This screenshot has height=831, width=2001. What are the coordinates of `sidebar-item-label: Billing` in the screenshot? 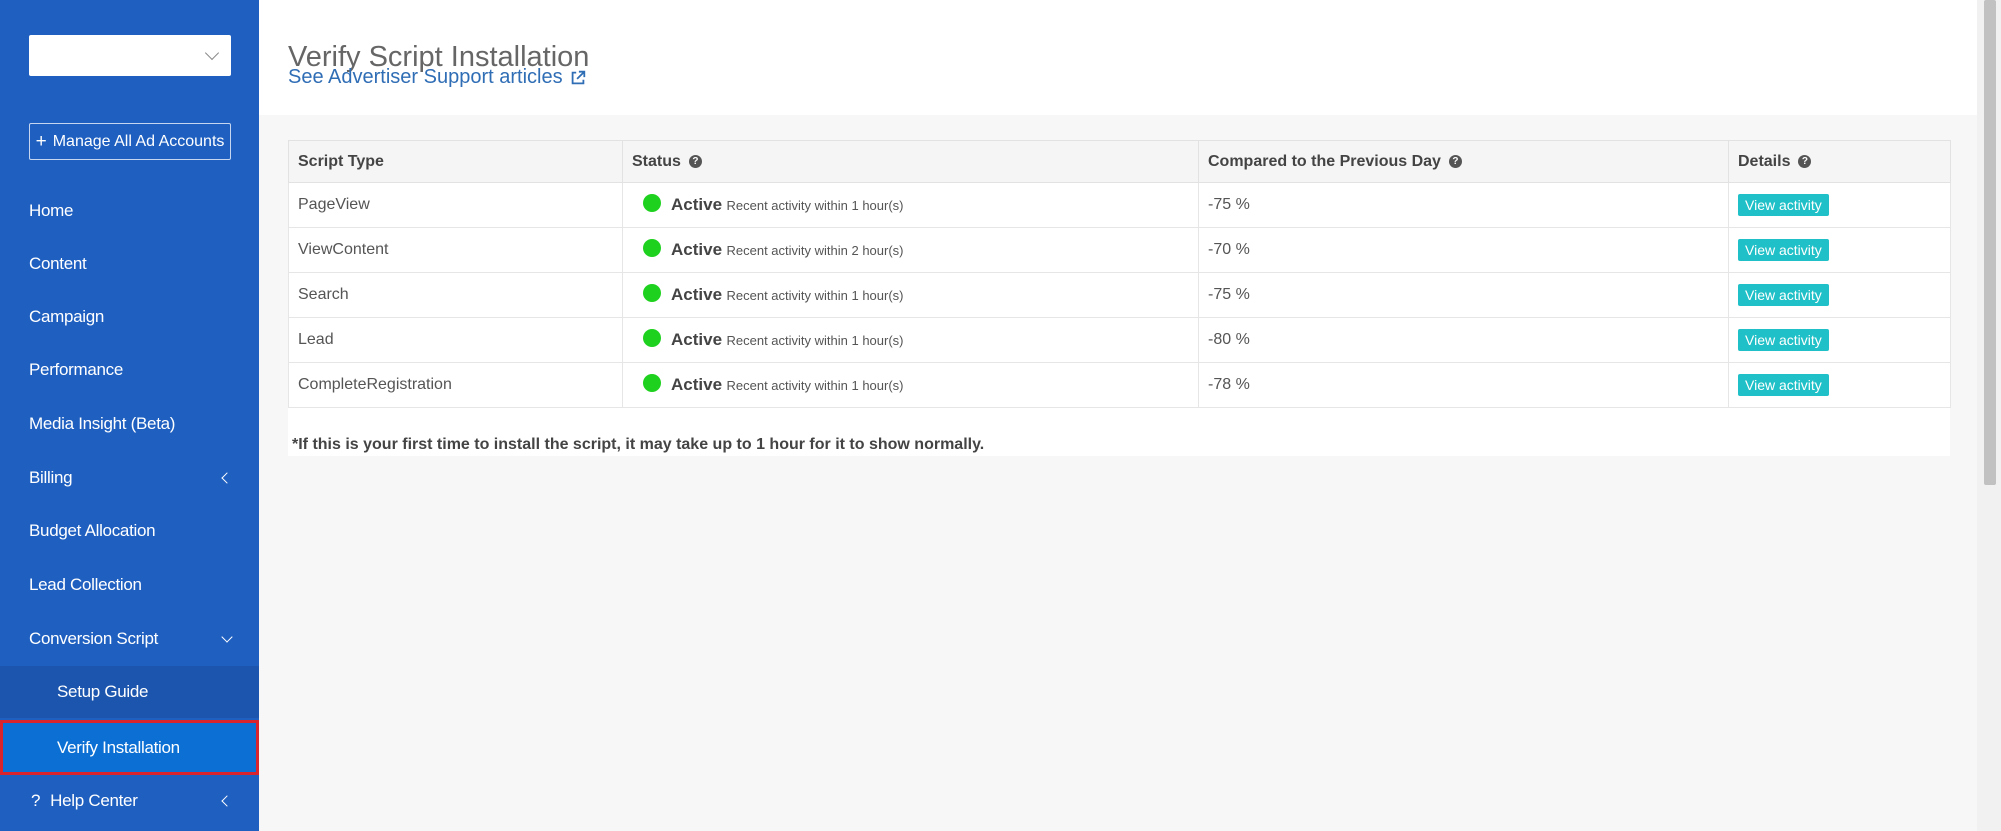 It's located at (51, 477).